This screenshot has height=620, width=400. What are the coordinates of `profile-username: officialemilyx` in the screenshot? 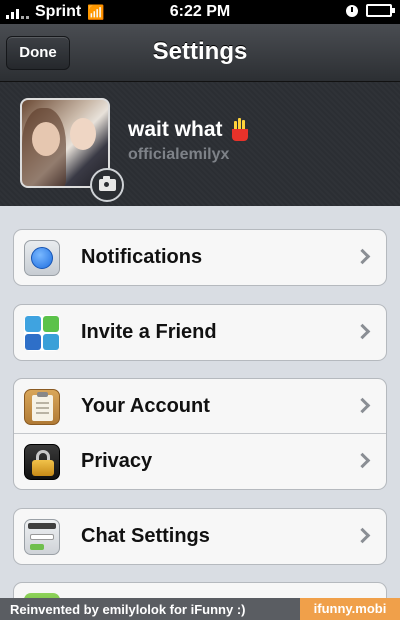 It's located at (179, 154).